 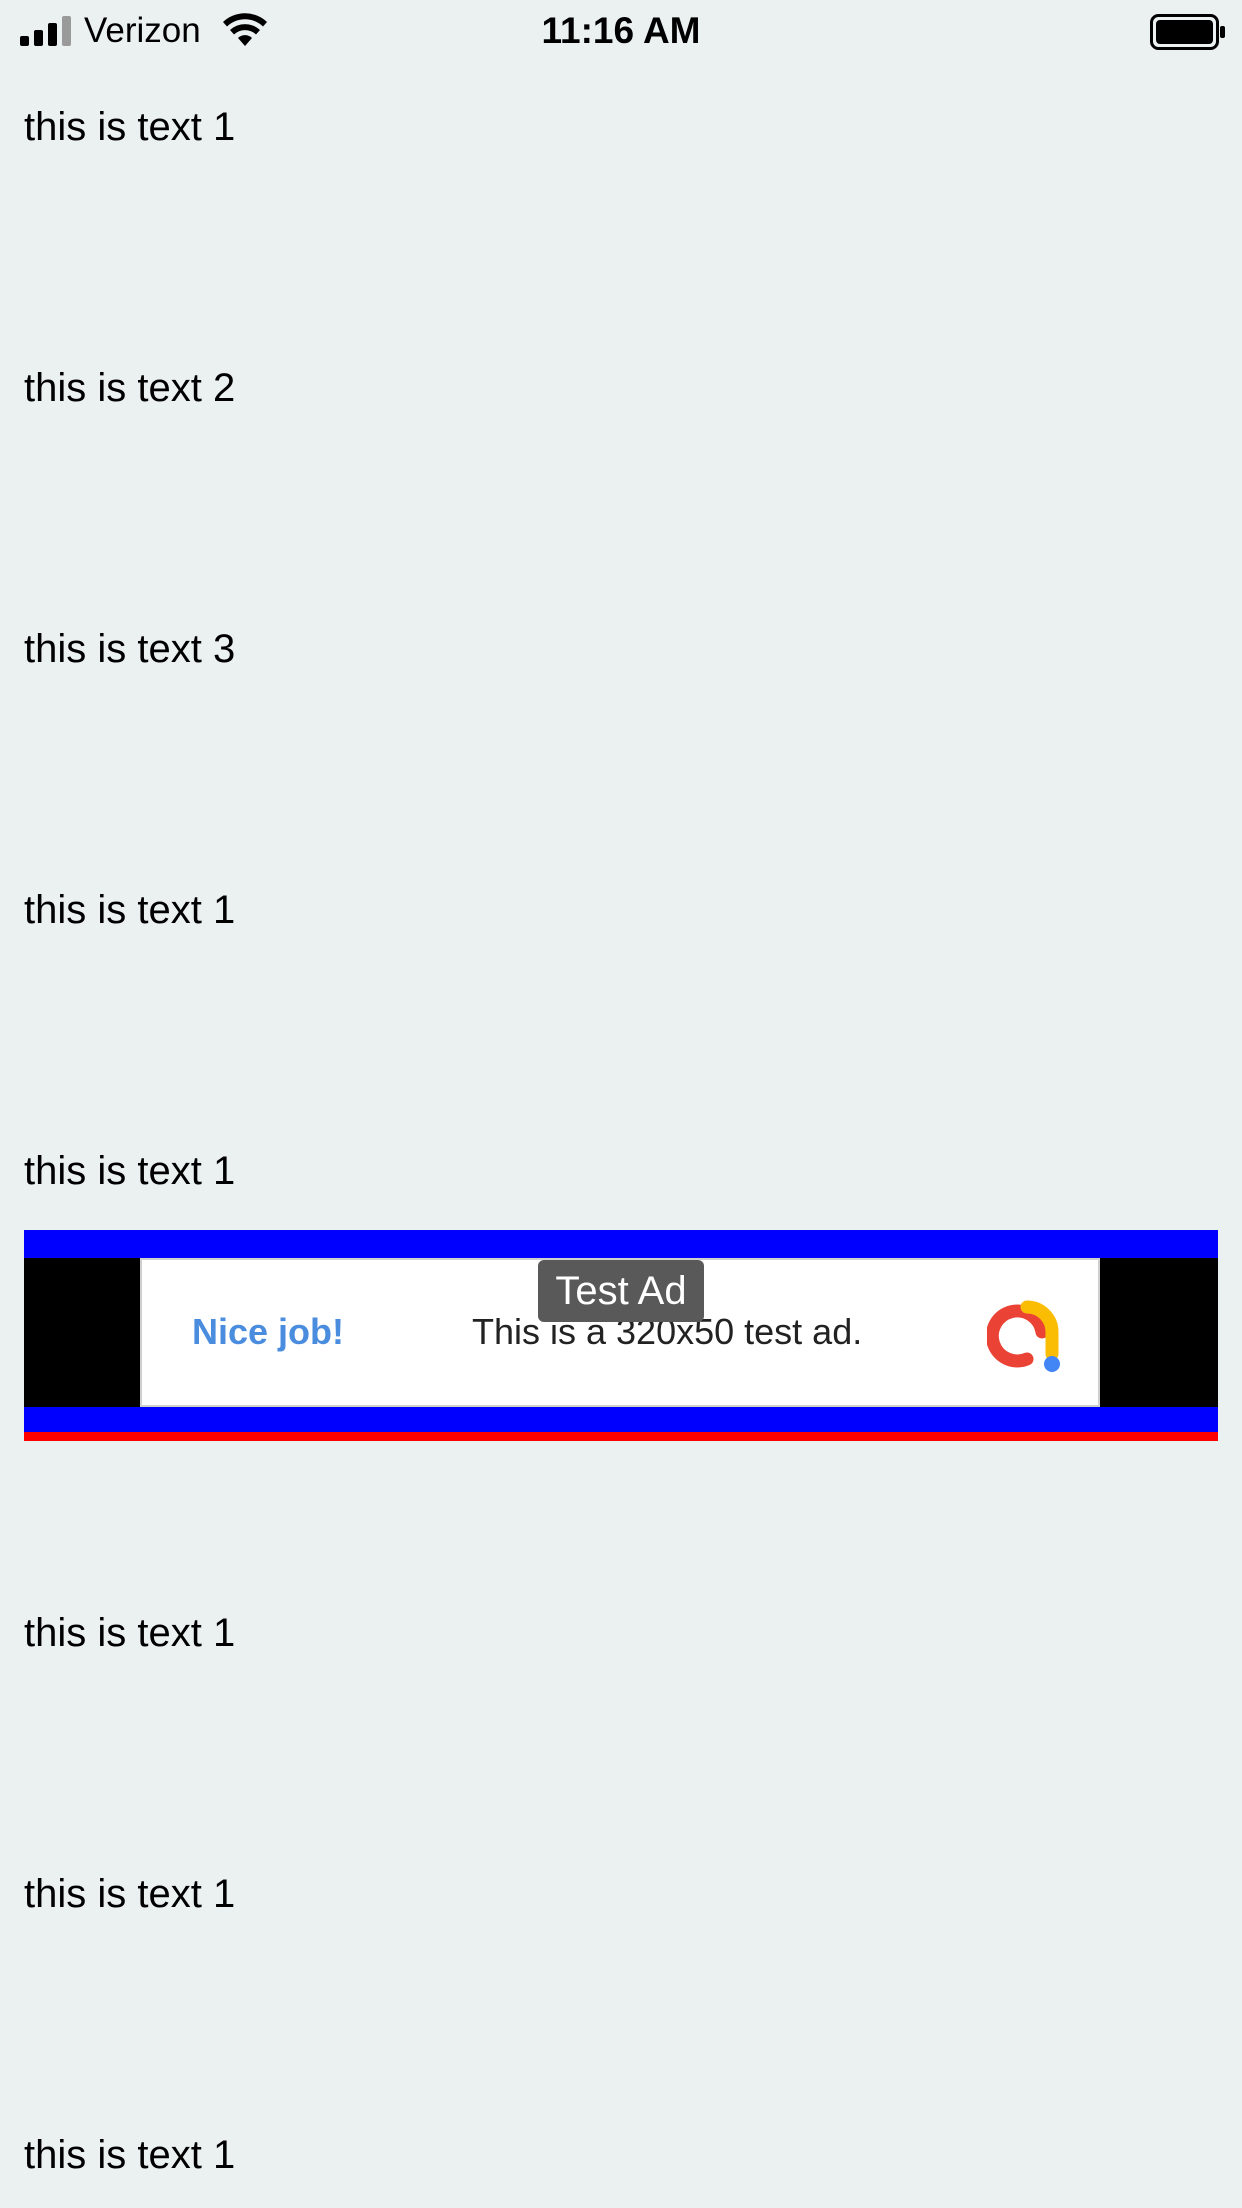 What do you see at coordinates (130, 388) in the screenshot?
I see `list-item: this is text 2` at bounding box center [130, 388].